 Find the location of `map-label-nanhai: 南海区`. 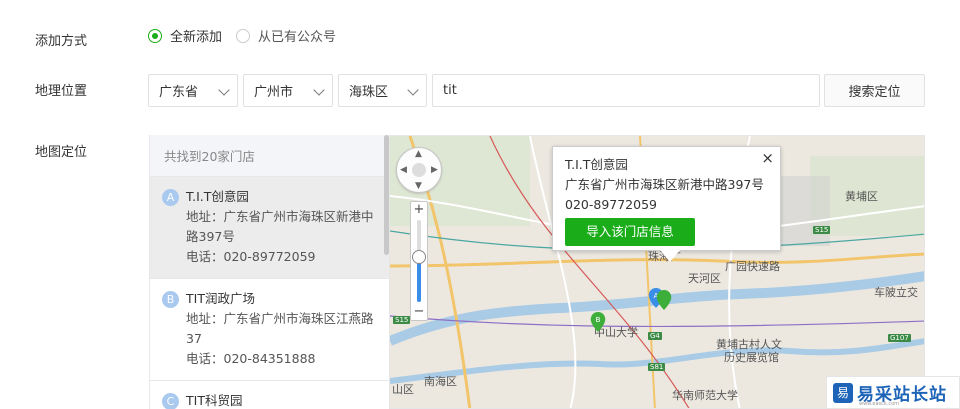

map-label-nanhai: 南海区 is located at coordinates (440, 381).